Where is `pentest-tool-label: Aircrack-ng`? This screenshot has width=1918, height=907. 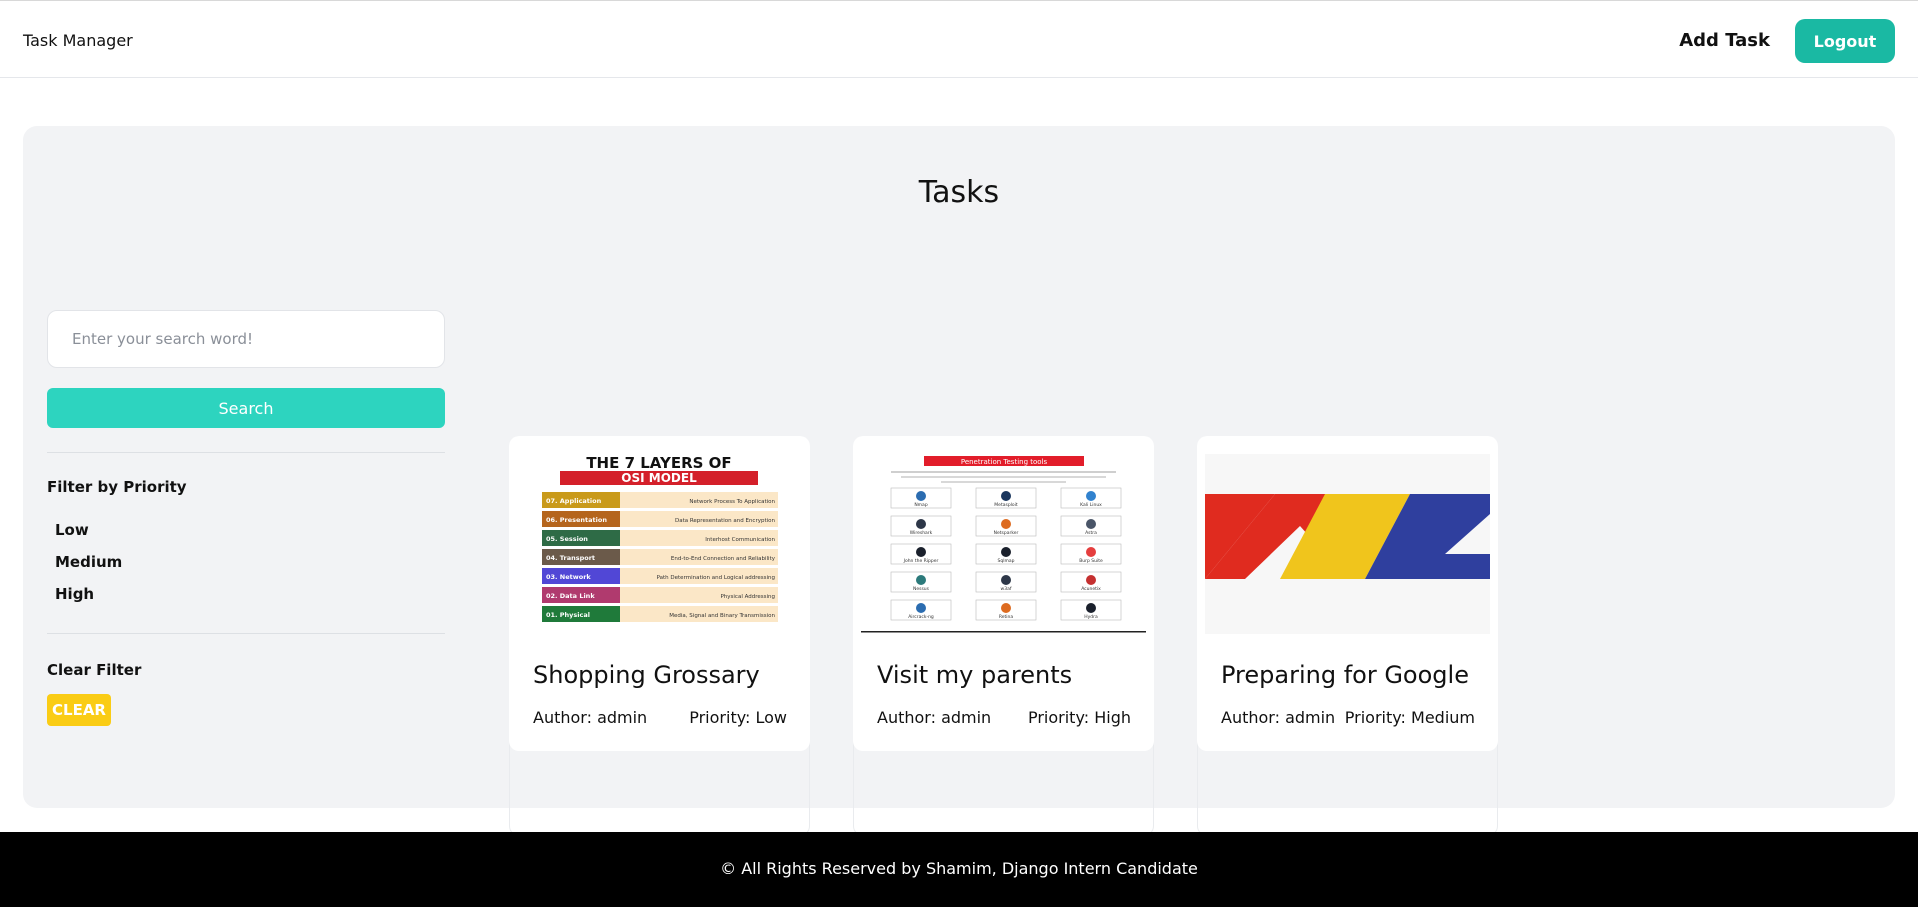
pentest-tool-label: Aircrack-ng is located at coordinates (921, 617).